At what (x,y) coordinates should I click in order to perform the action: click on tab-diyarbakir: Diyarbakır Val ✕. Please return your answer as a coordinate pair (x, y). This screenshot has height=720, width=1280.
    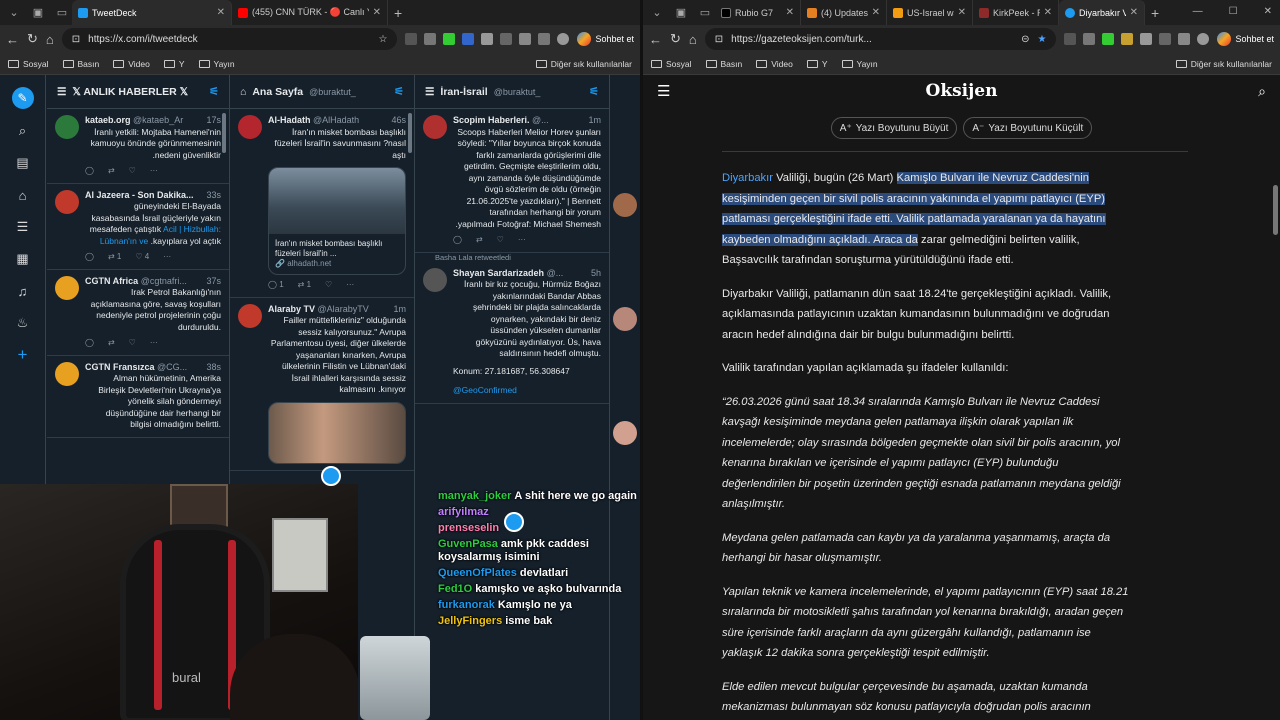
    Looking at the image, I should click on (1102, 12).